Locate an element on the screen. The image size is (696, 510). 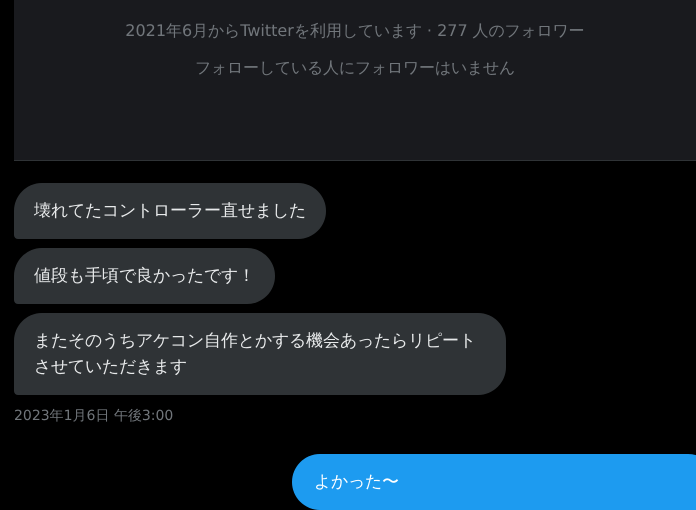
mutual-followers-info: フォローしている人にフォロワーはいません is located at coordinates (355, 67).